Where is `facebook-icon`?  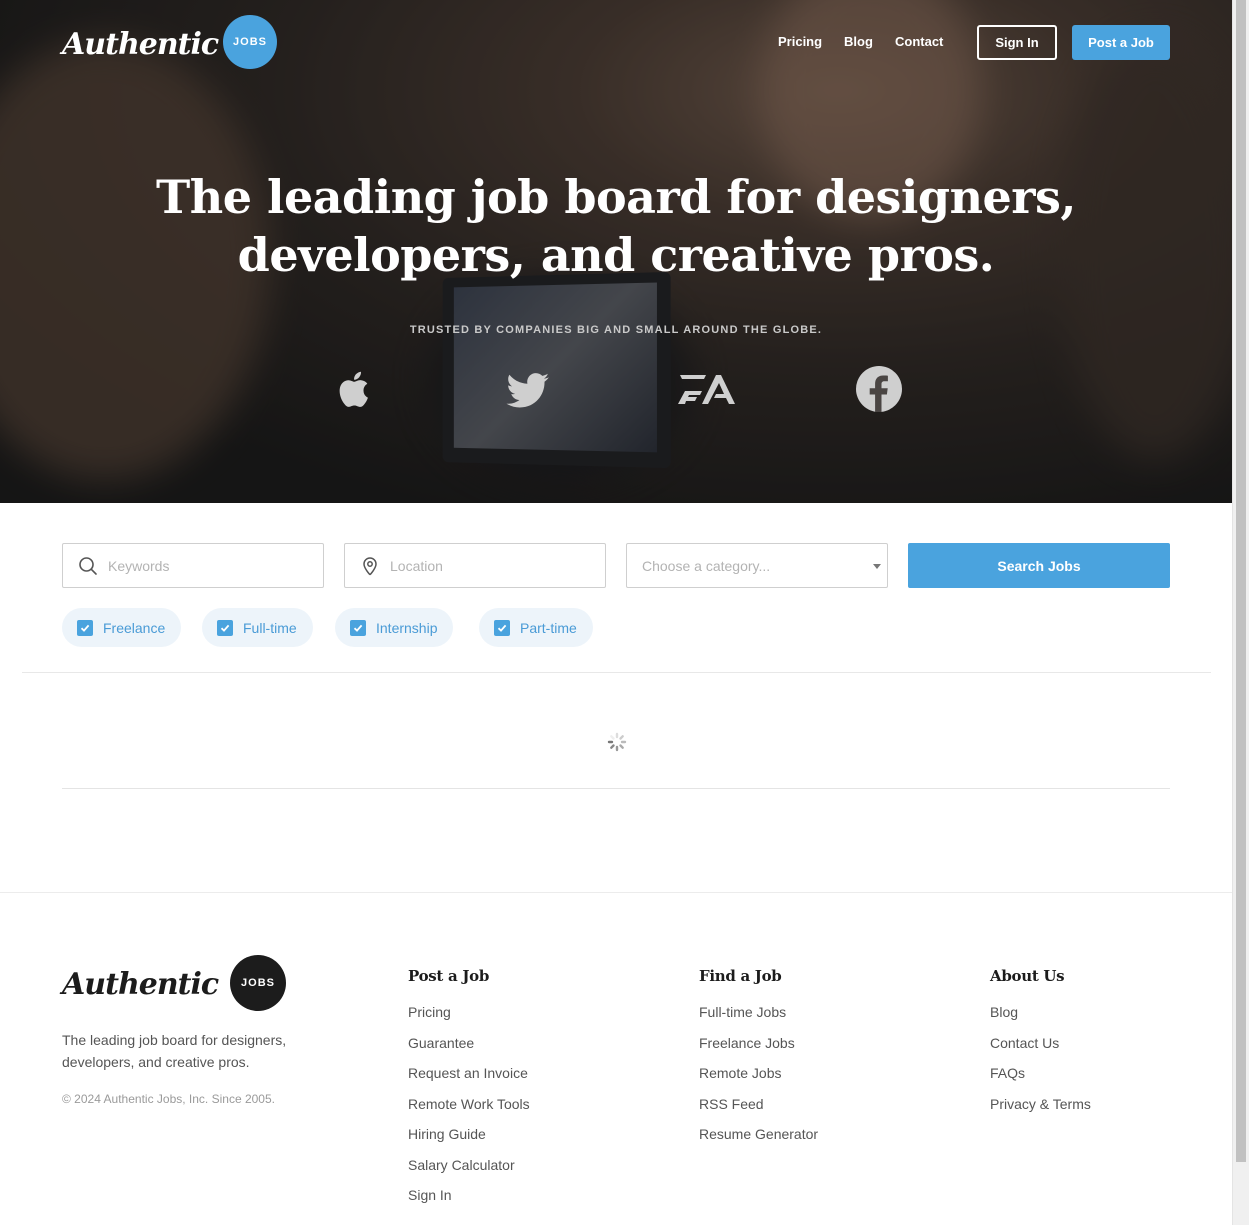 facebook-icon is located at coordinates (879, 389).